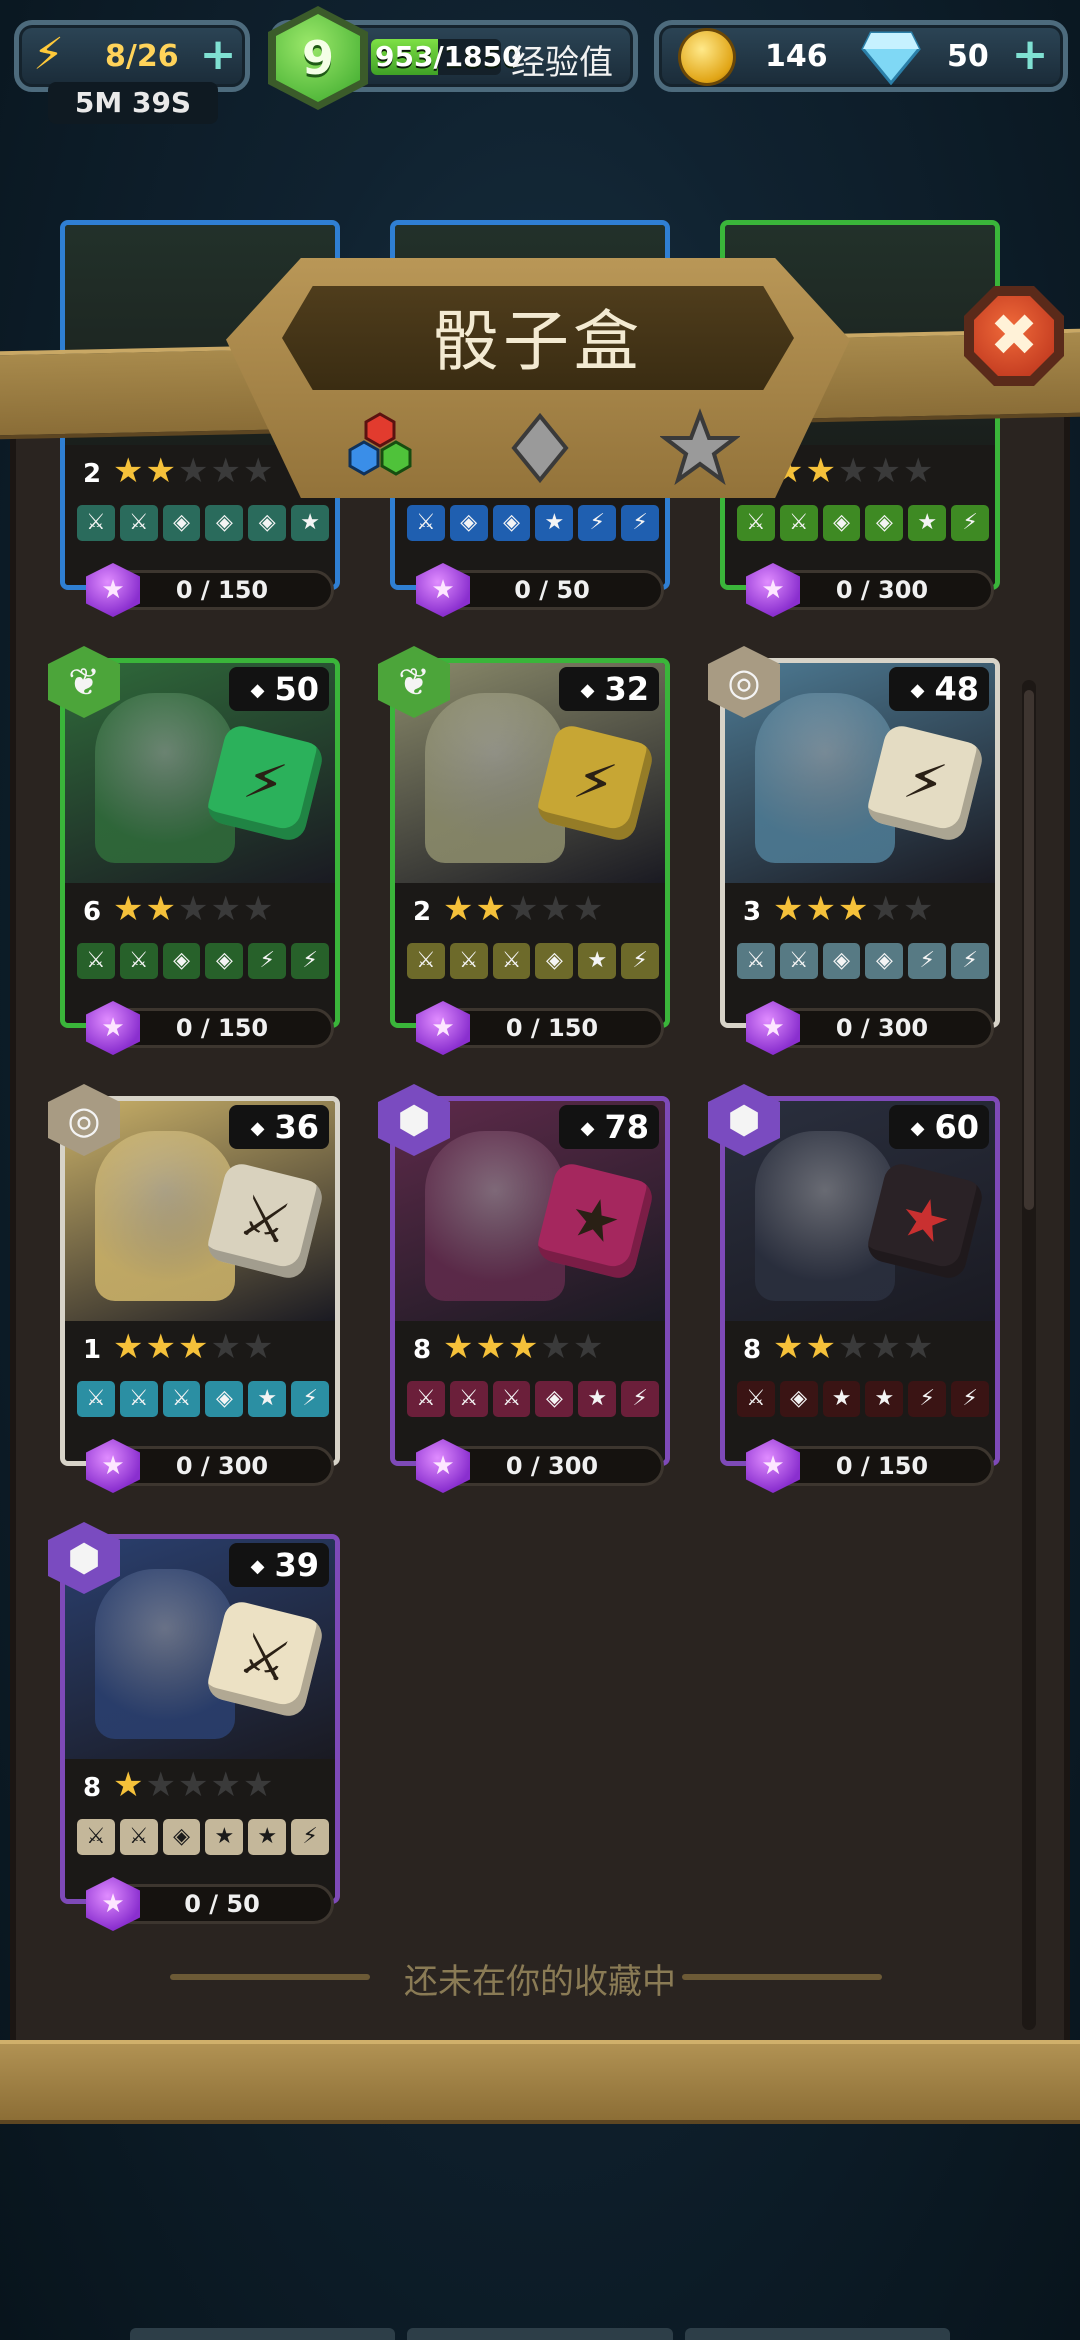 The image size is (1080, 2340). What do you see at coordinates (279, 689) in the screenshot?
I see `gem-cost: 50` at bounding box center [279, 689].